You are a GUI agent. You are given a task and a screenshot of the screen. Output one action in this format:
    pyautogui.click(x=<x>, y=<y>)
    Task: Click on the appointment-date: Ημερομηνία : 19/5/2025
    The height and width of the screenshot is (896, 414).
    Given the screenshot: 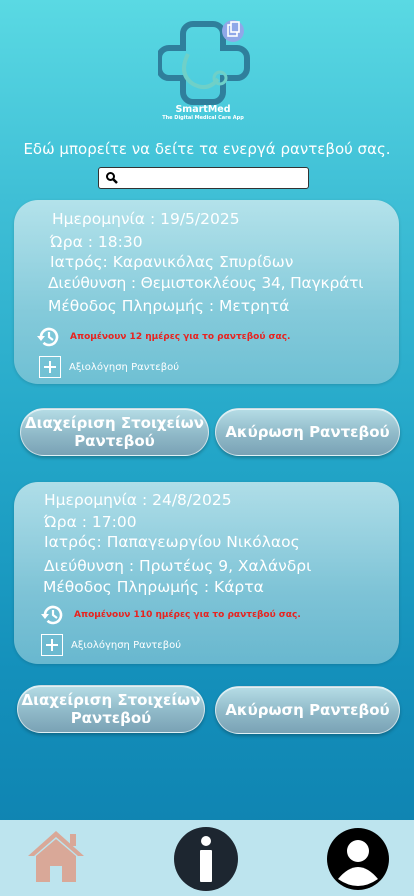 What is the action you would take?
    pyautogui.click(x=146, y=219)
    